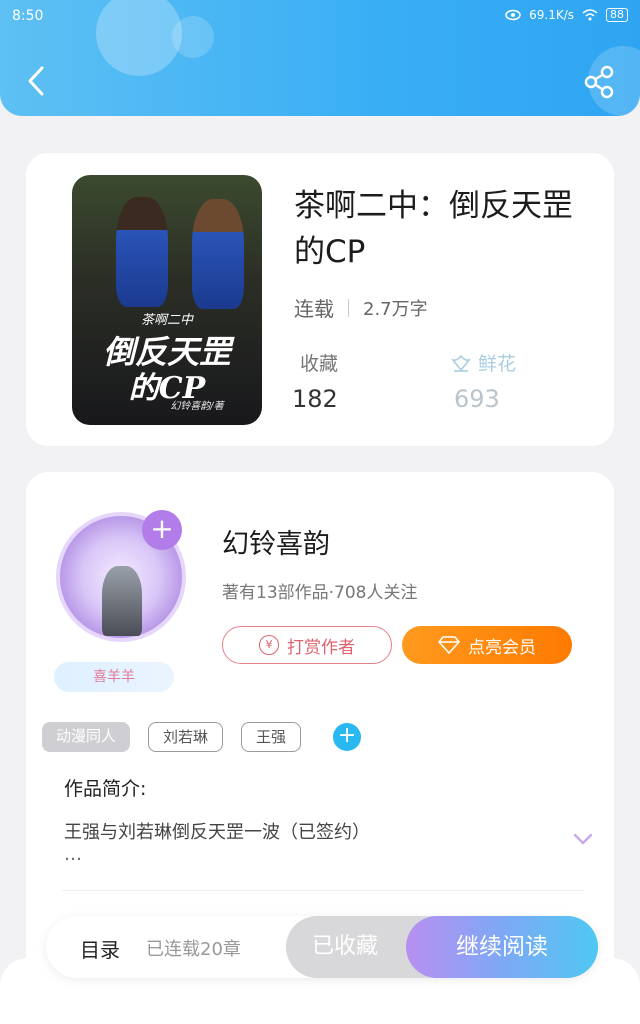 The width and height of the screenshot is (640, 1024). I want to click on author-name: 幻铃喜韵, so click(276, 541).